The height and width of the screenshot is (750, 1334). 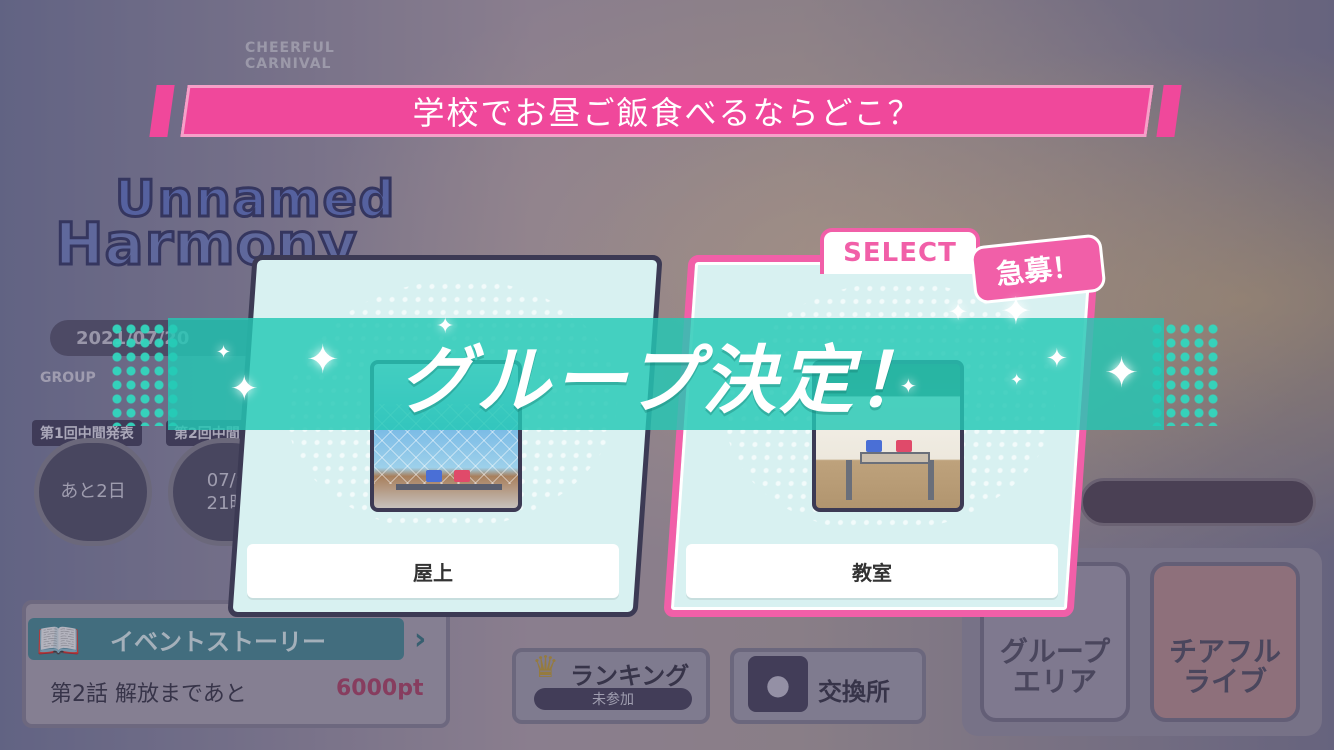 I want to click on select-tag: SELECT, so click(x=900, y=251).